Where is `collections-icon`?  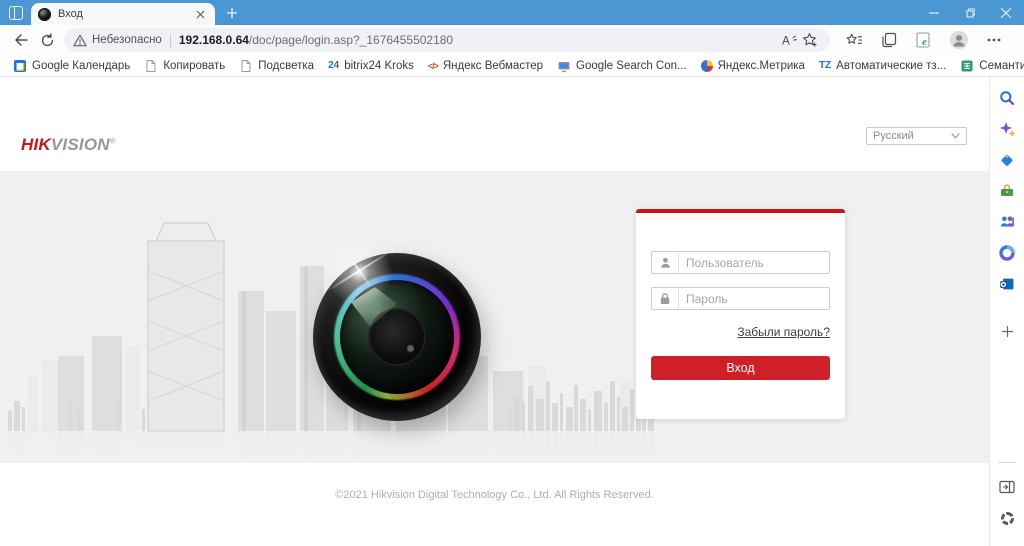 collections-icon is located at coordinates (889, 40).